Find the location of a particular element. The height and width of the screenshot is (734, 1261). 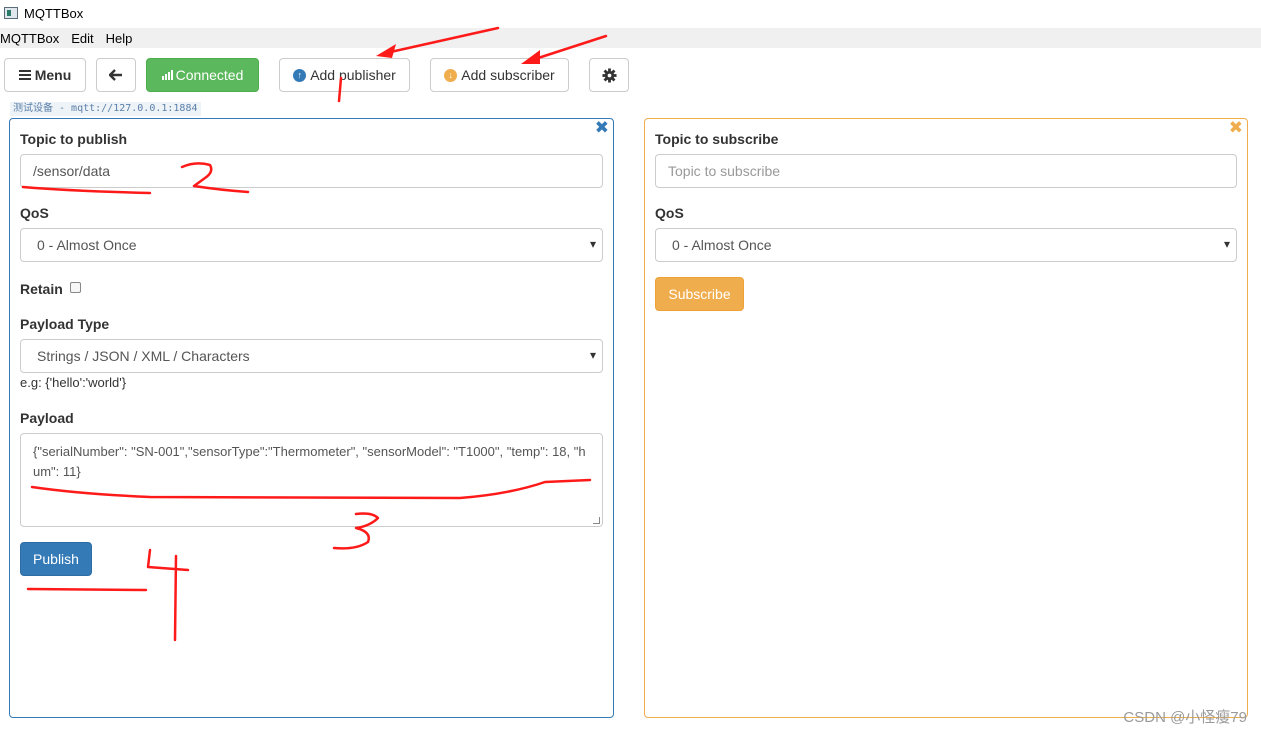

subscribe-button: Subscribe is located at coordinates (699, 294).